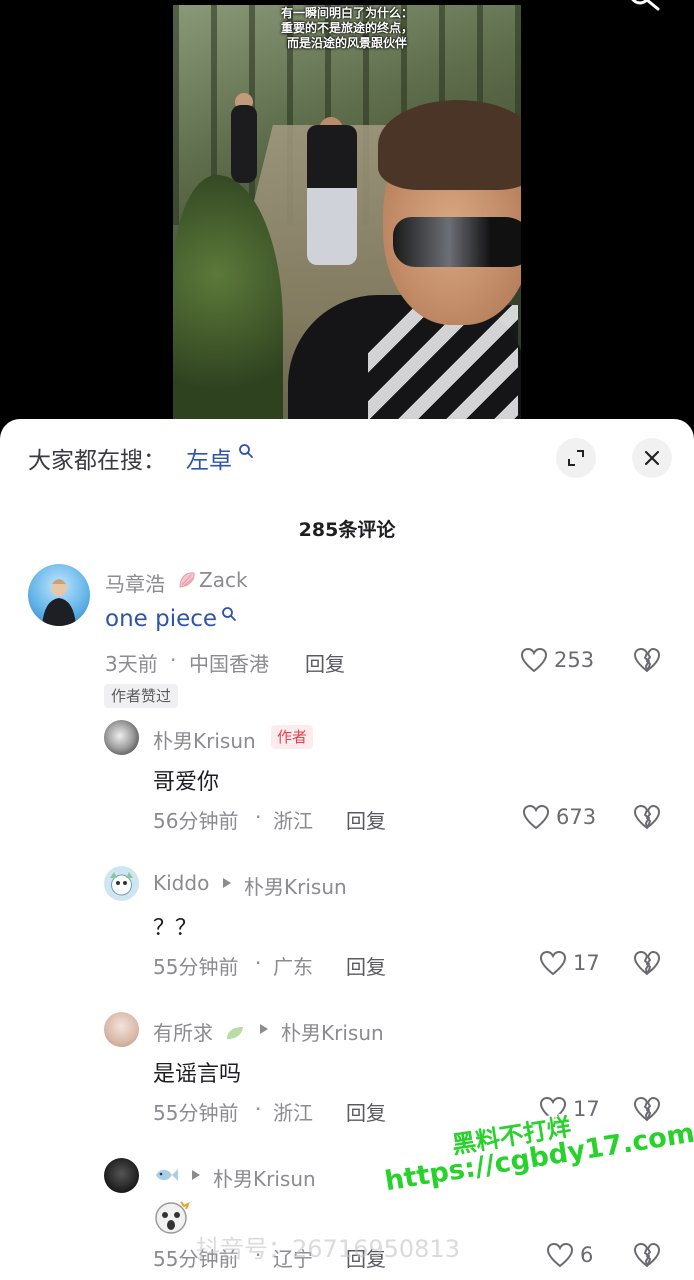 The width and height of the screenshot is (694, 1280). I want to click on shocked-emoji-icon, so click(172, 1217).